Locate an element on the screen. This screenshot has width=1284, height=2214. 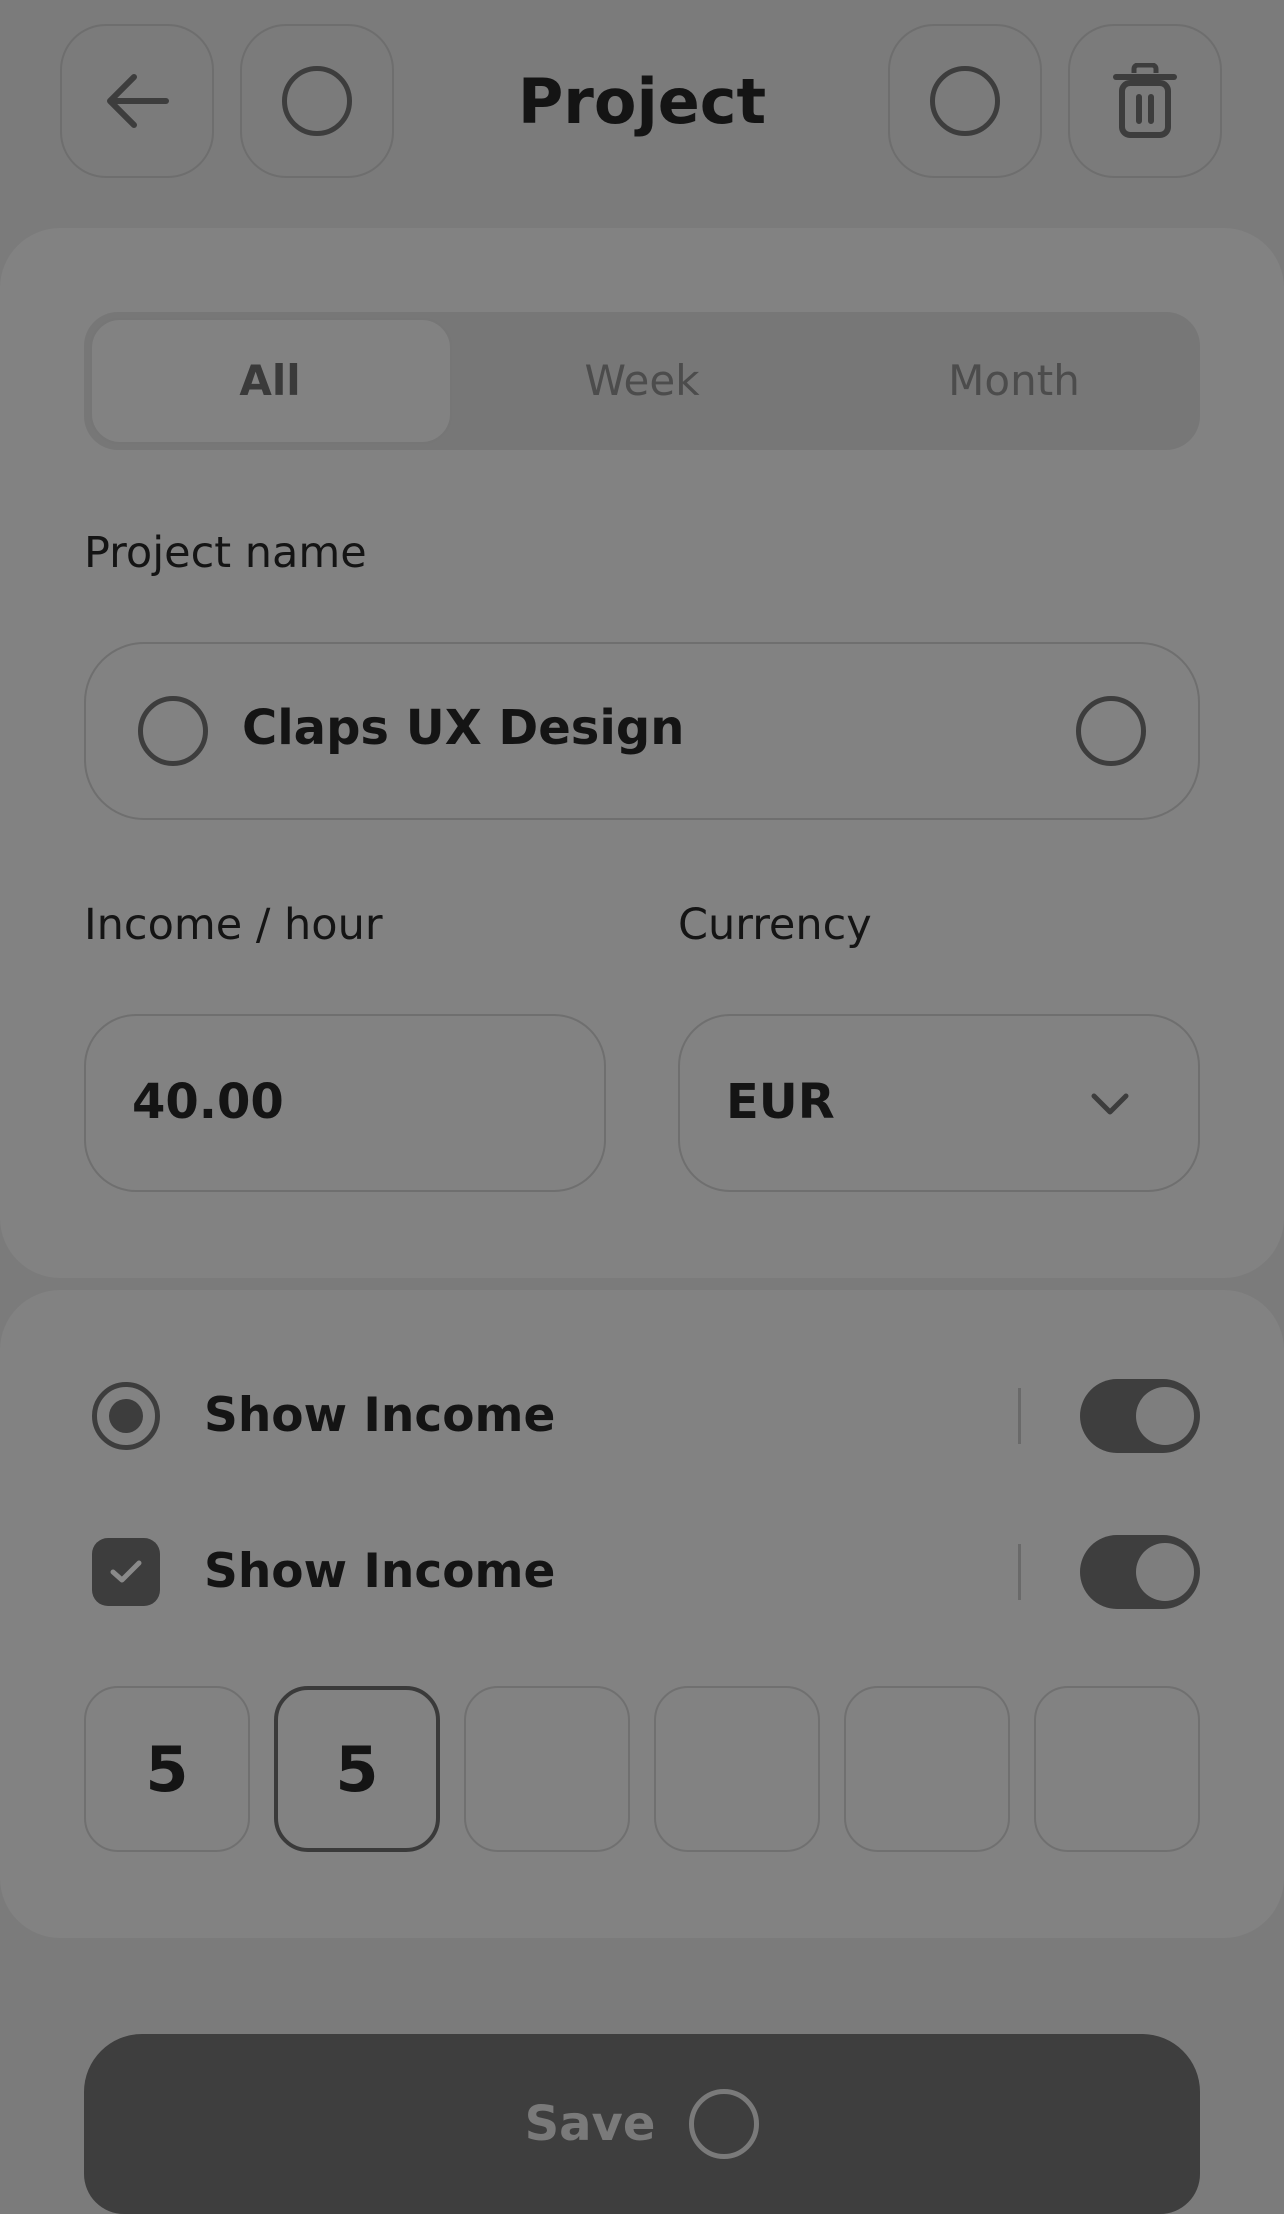
save-label: Save is located at coordinates (590, 2124).